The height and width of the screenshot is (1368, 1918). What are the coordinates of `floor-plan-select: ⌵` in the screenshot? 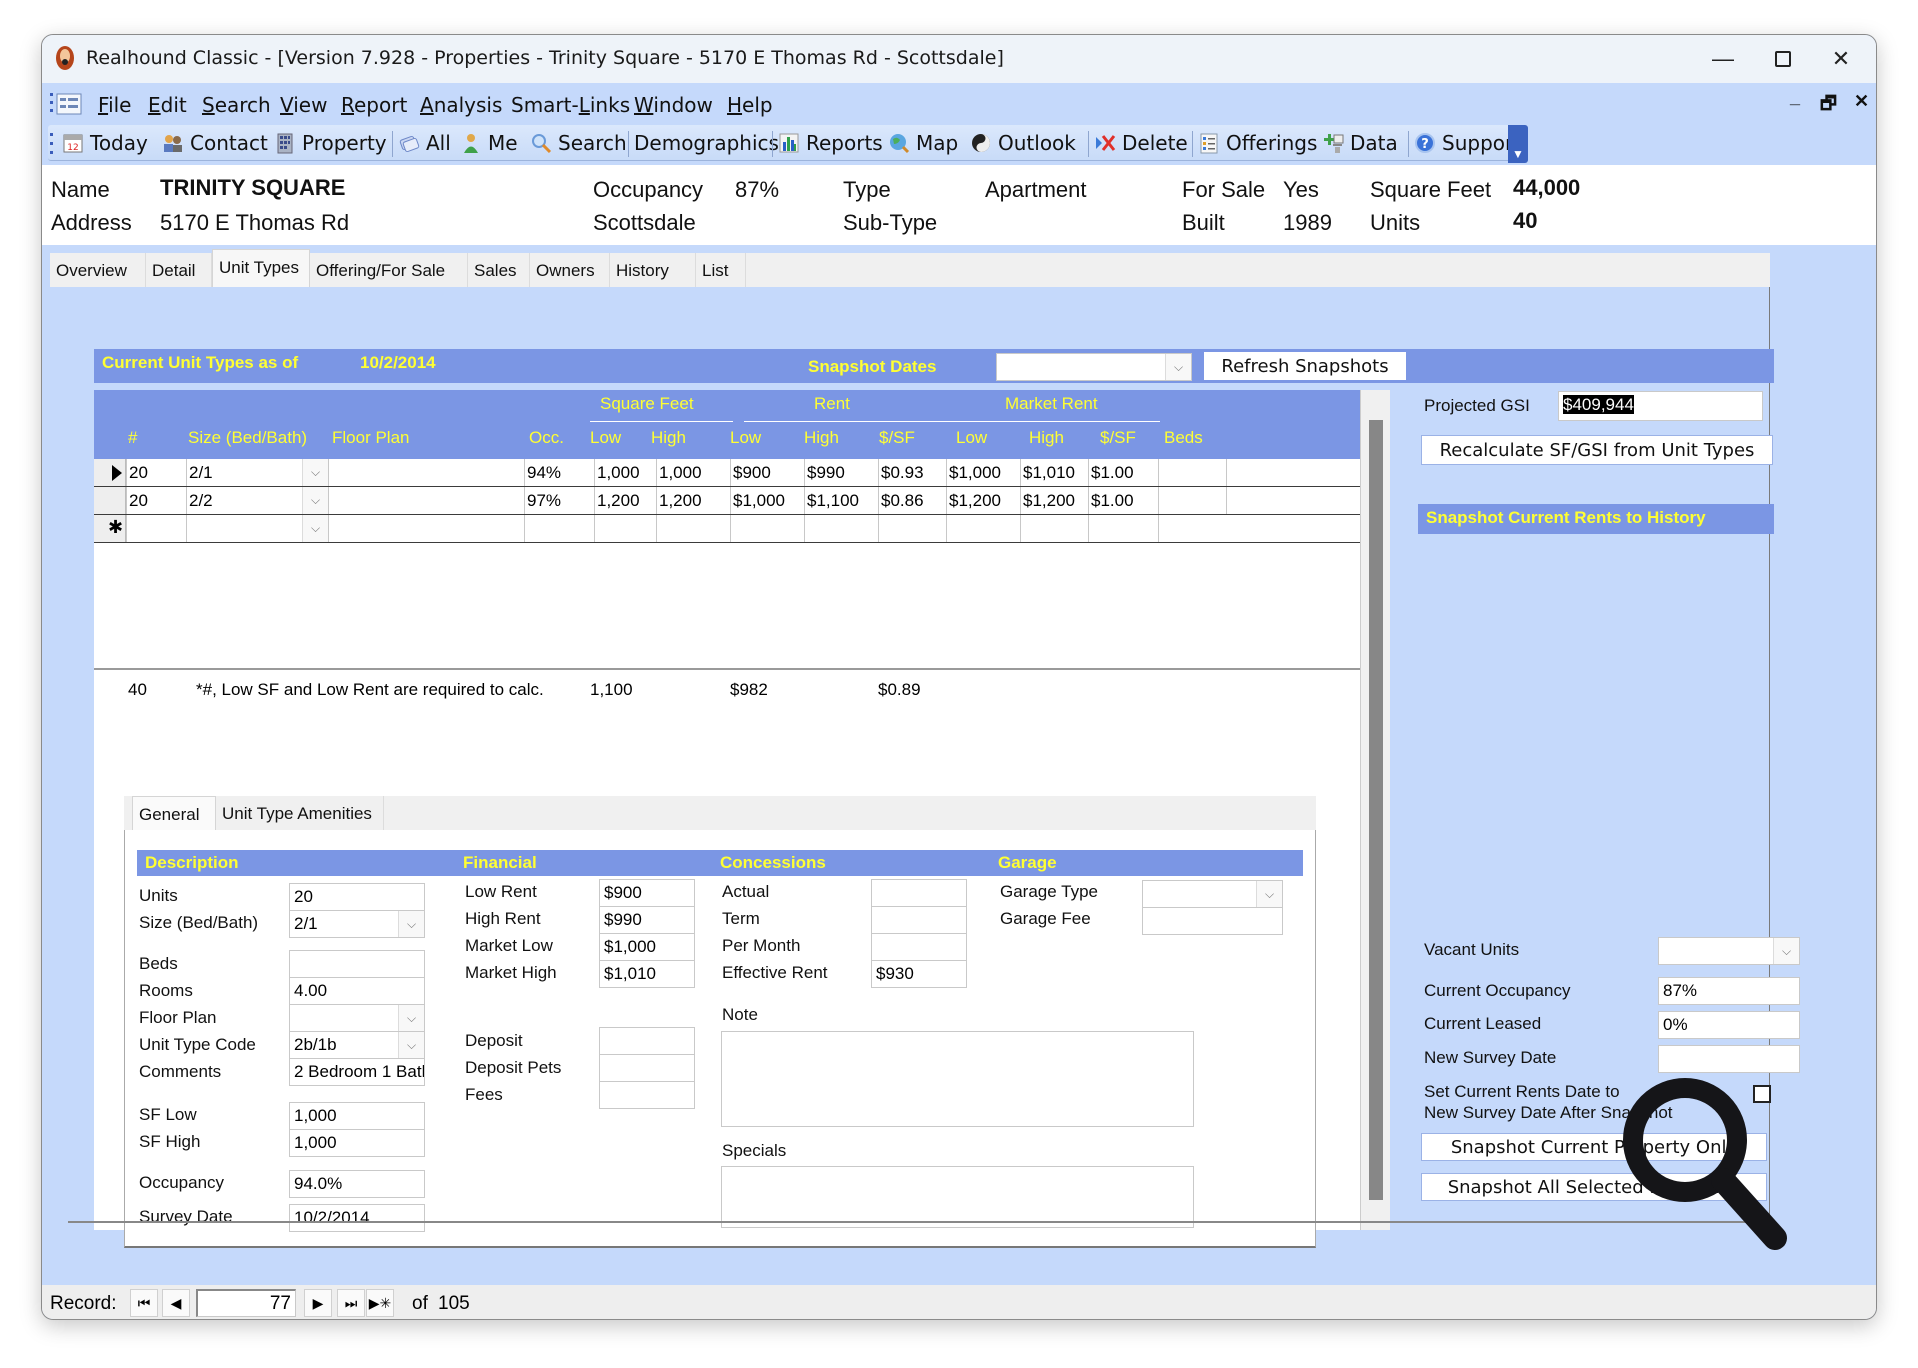 It's located at (357, 1018).